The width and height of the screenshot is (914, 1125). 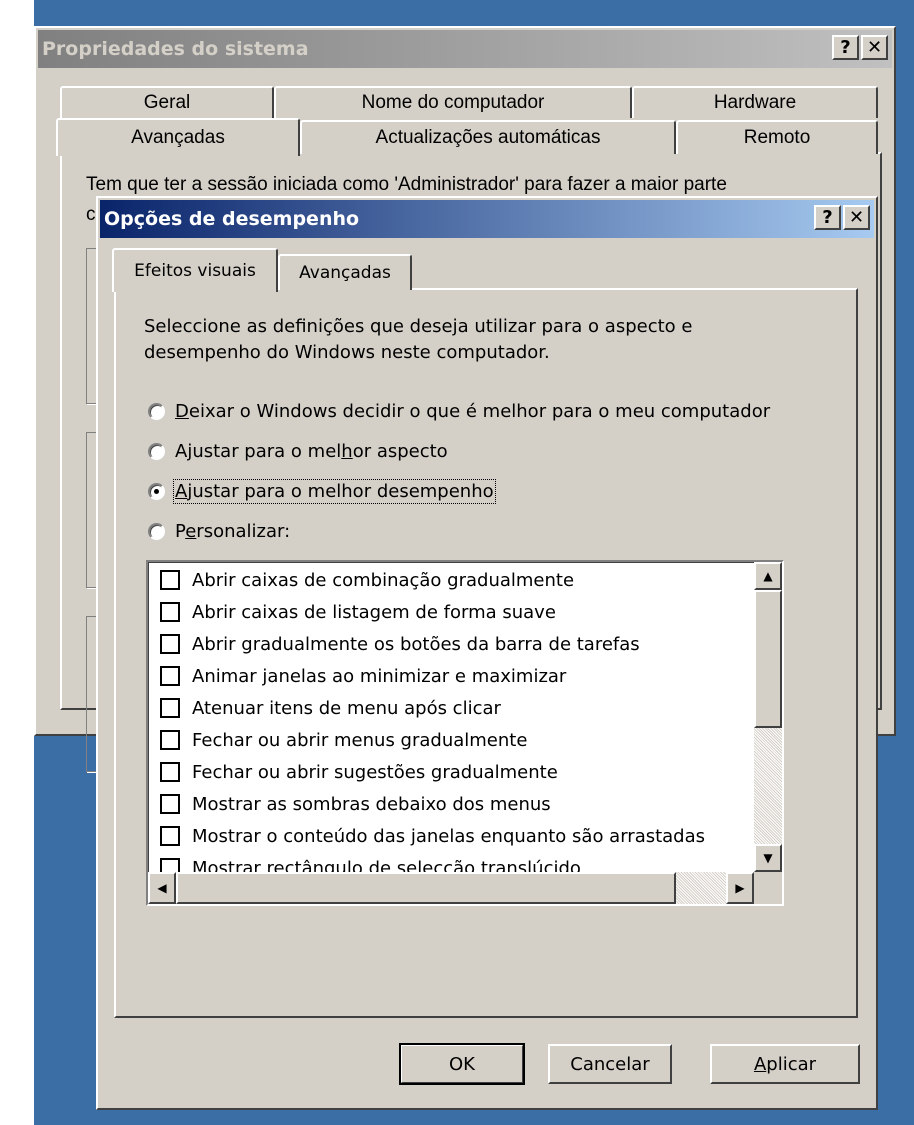 What do you see at coordinates (358, 612) in the screenshot?
I see `list-item: Abrir caixas de listagem de forma suave` at bounding box center [358, 612].